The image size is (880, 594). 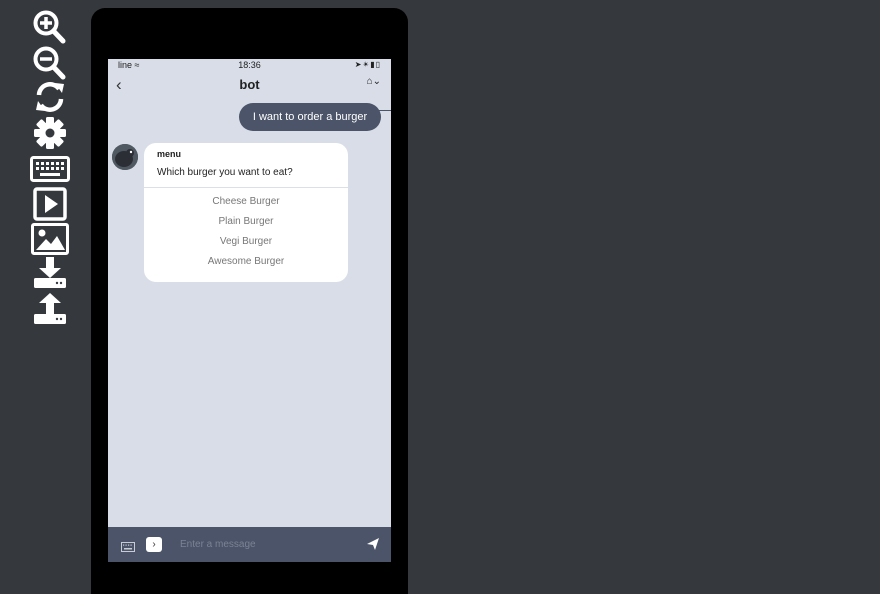 I want to click on image-icon, so click(x=50, y=239).